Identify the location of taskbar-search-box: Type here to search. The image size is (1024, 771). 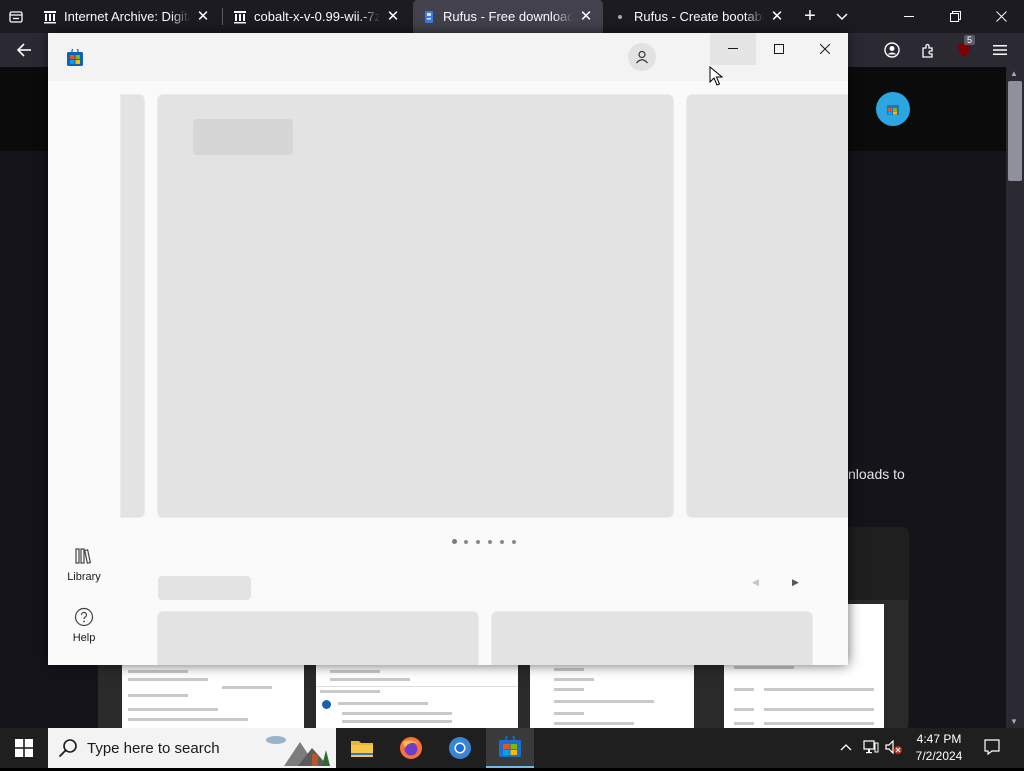
(192, 748).